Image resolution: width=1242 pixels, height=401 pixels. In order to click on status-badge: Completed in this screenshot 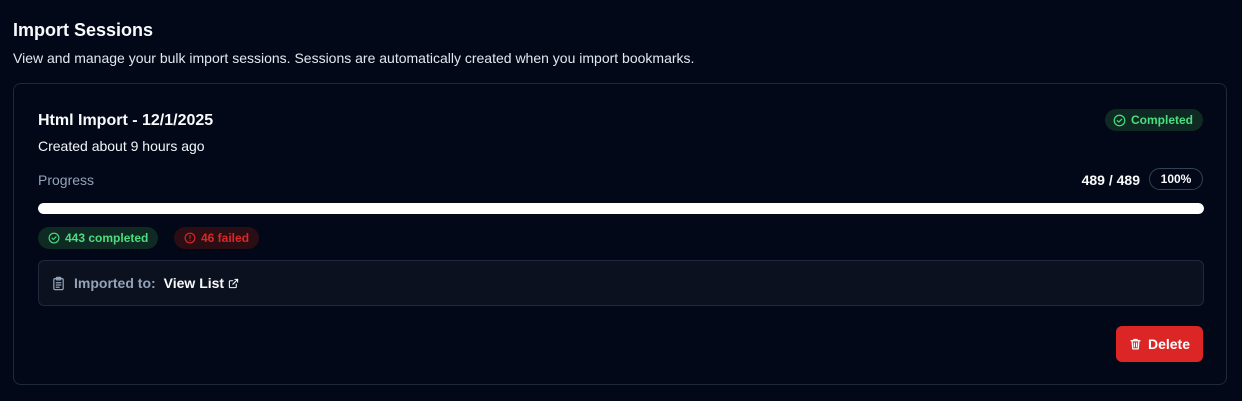, I will do `click(1153, 120)`.